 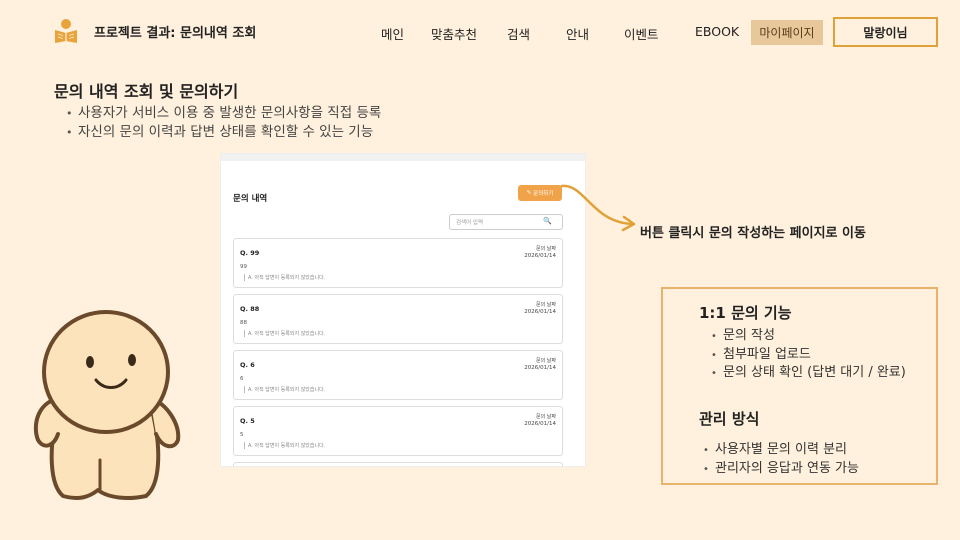 I want to click on feature-list: 문의 작성 첨부파일 업로드 문의 상태 확인 (답변 대기 / 완료), so click(x=808, y=355).